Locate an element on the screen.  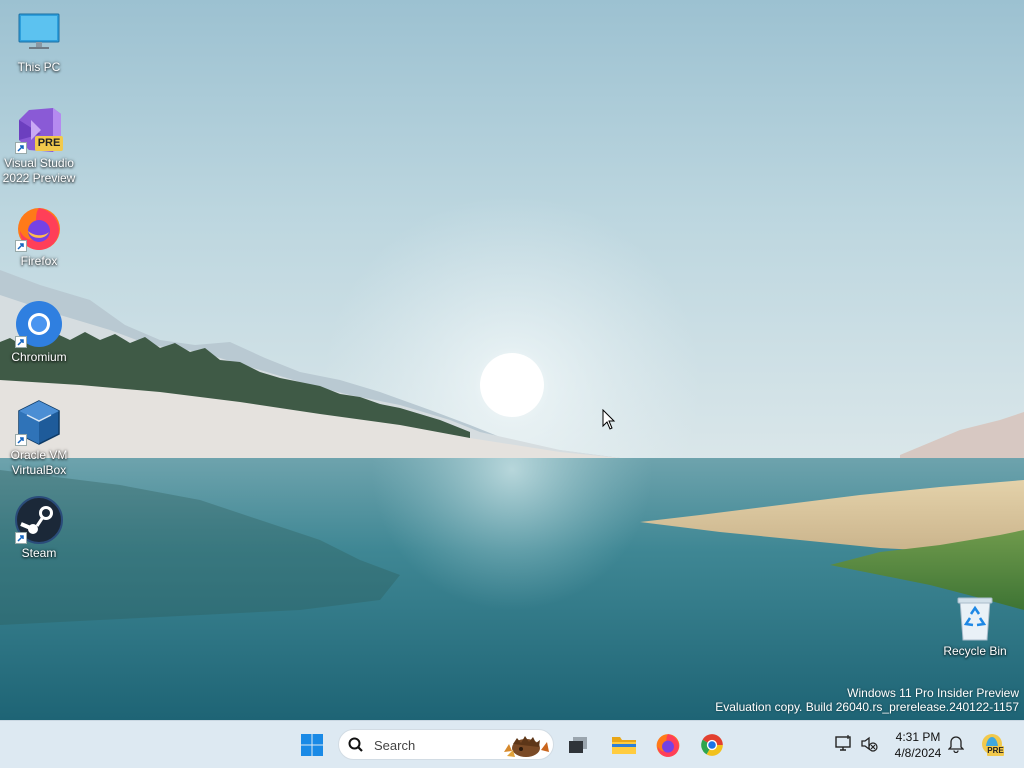
volume-muted-icon is located at coordinates (869, 744).